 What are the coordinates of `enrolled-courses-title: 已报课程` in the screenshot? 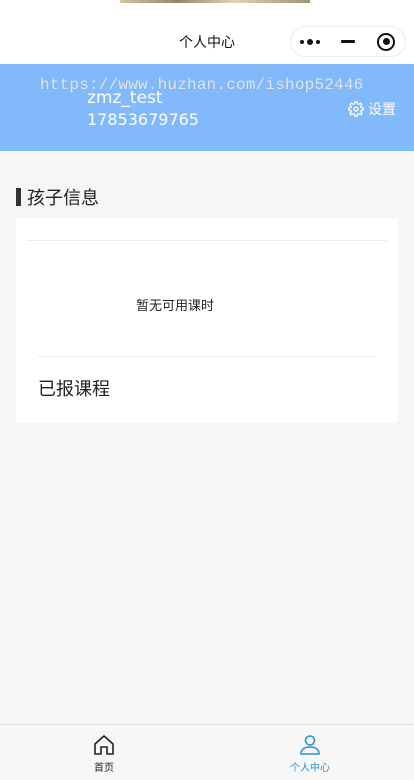 It's located at (74, 388).